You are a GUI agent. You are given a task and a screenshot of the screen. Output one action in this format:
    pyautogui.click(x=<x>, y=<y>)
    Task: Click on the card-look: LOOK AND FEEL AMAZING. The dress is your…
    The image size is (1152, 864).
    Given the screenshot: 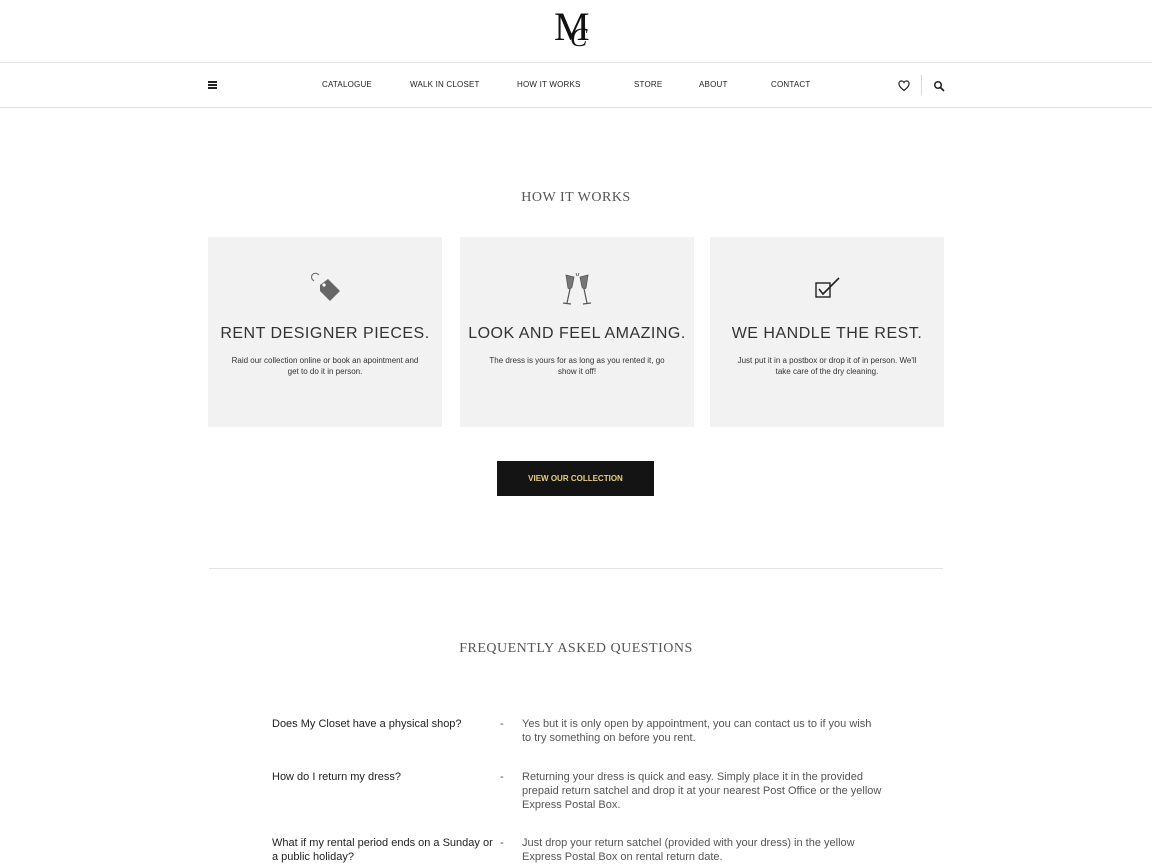 What is the action you would take?
    pyautogui.click(x=577, y=332)
    